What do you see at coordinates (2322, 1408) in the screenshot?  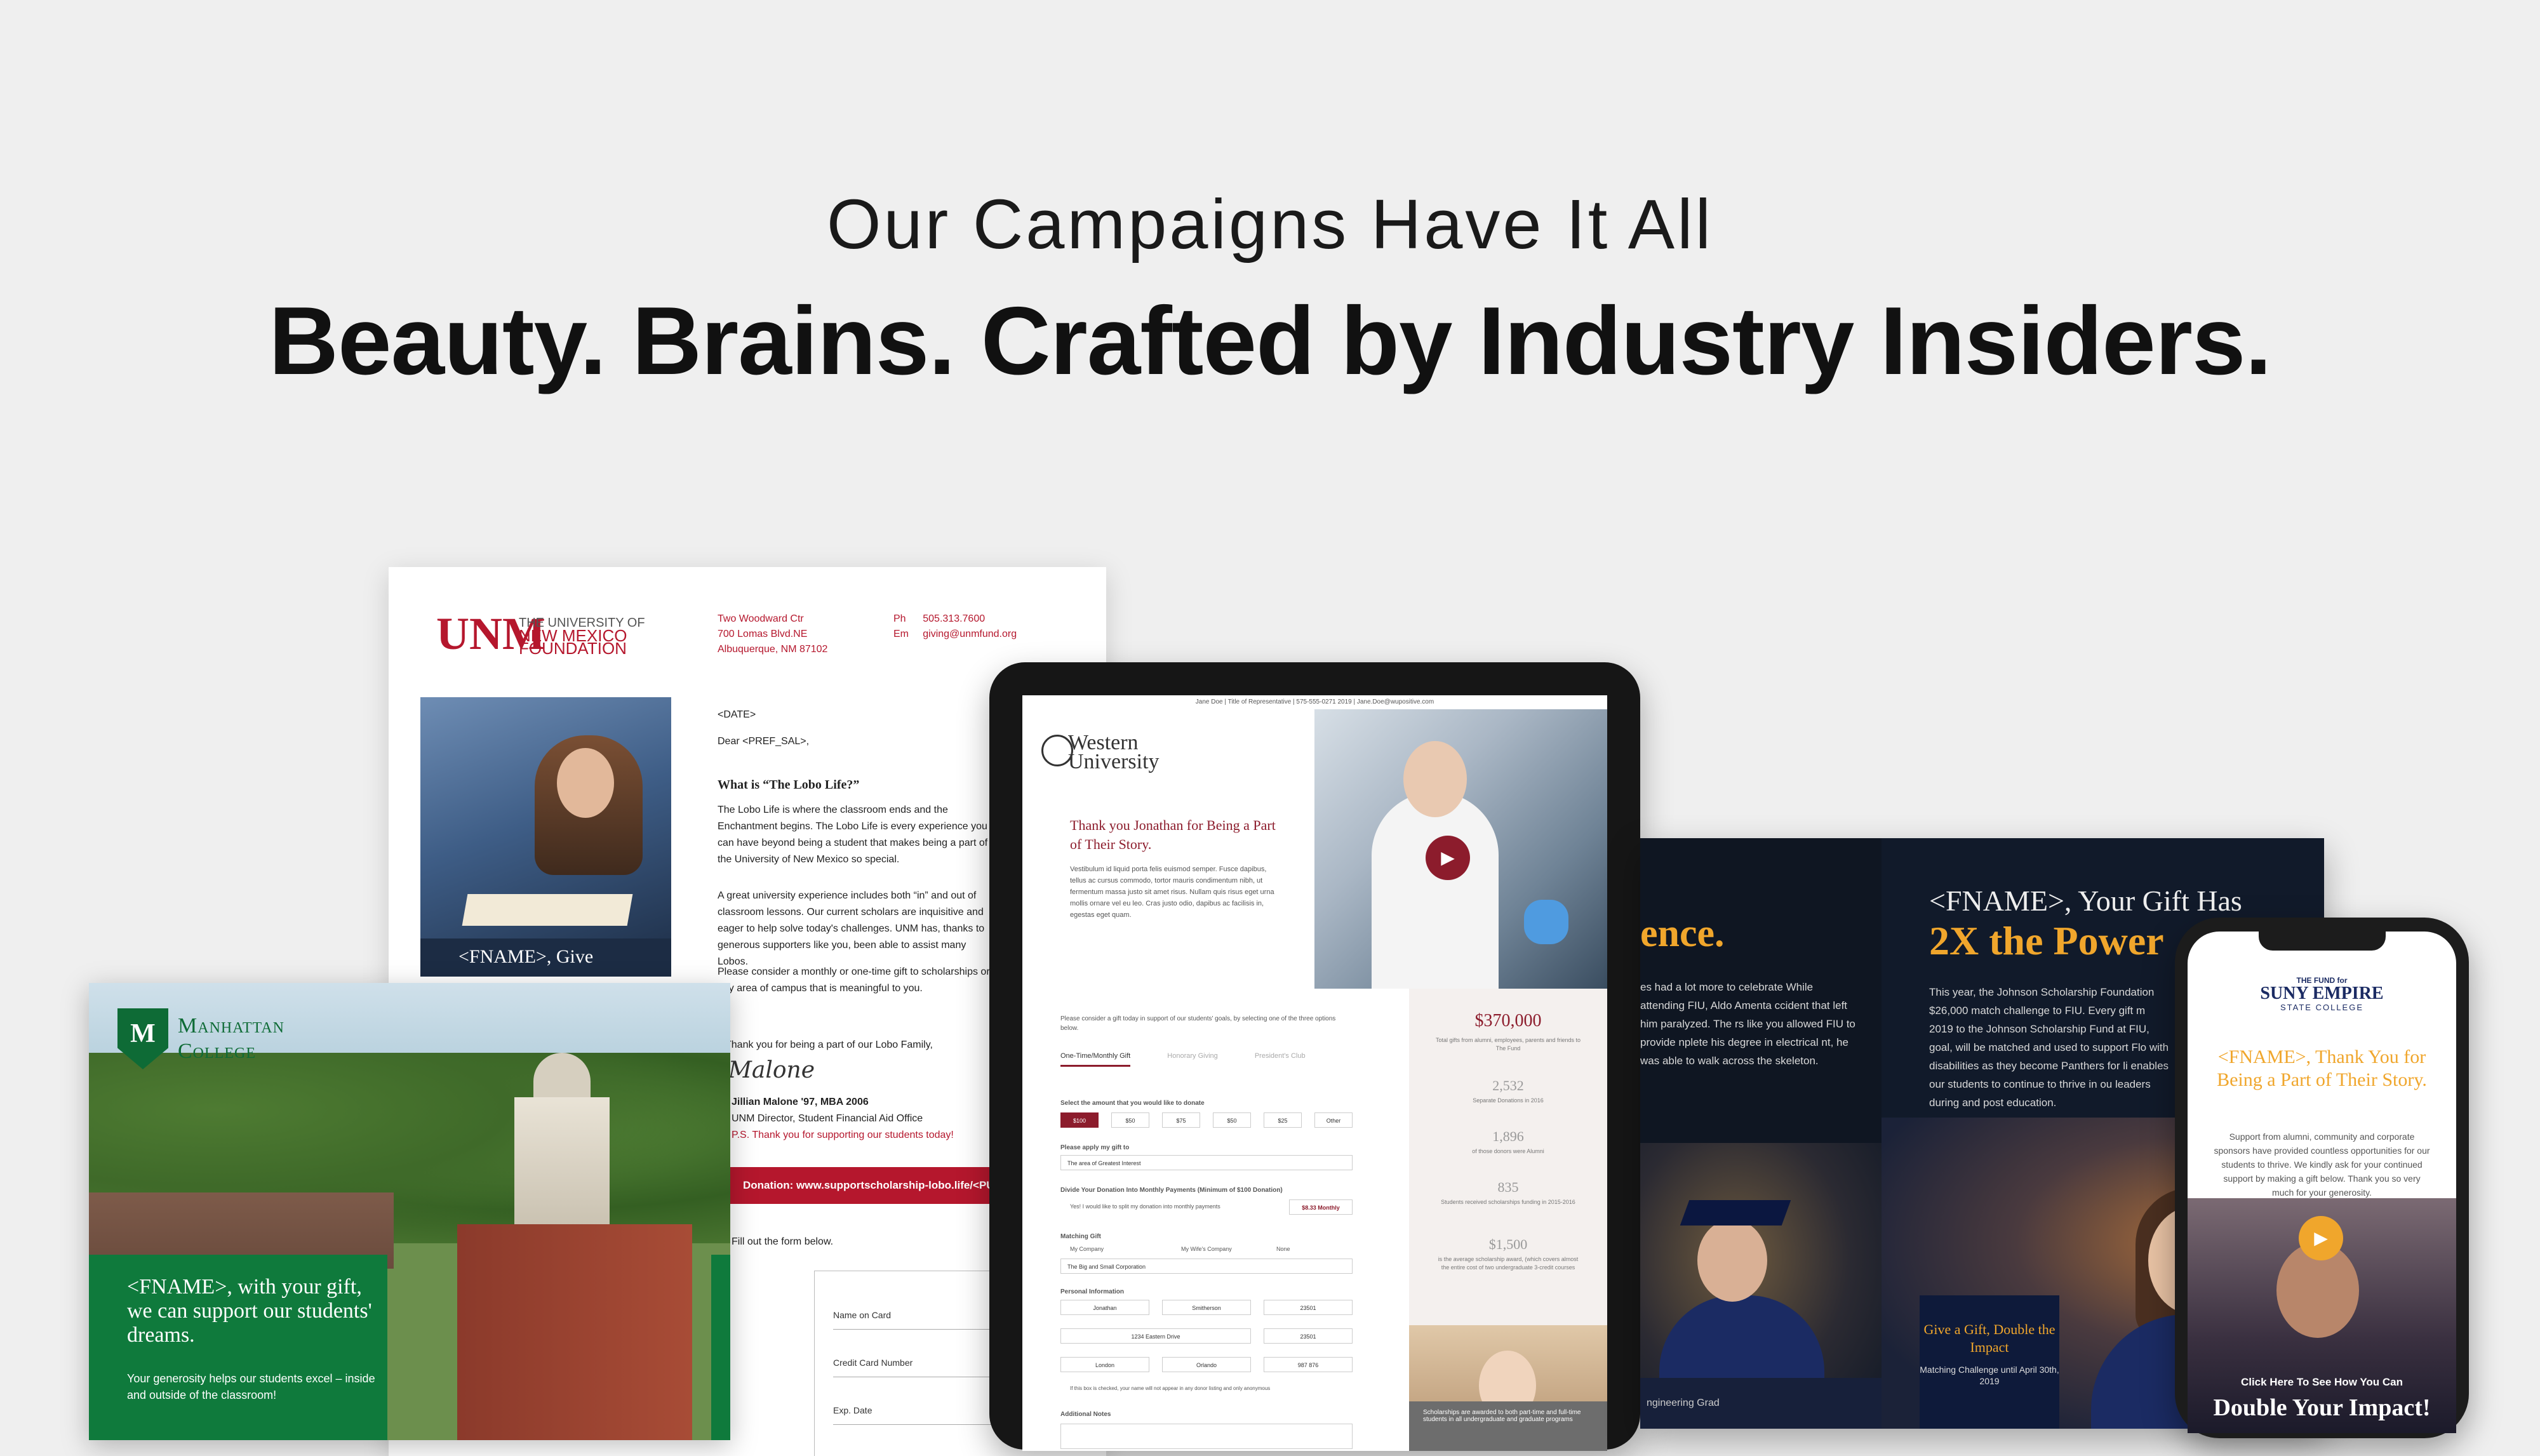 I see `cta-big: Double Your Impact!` at bounding box center [2322, 1408].